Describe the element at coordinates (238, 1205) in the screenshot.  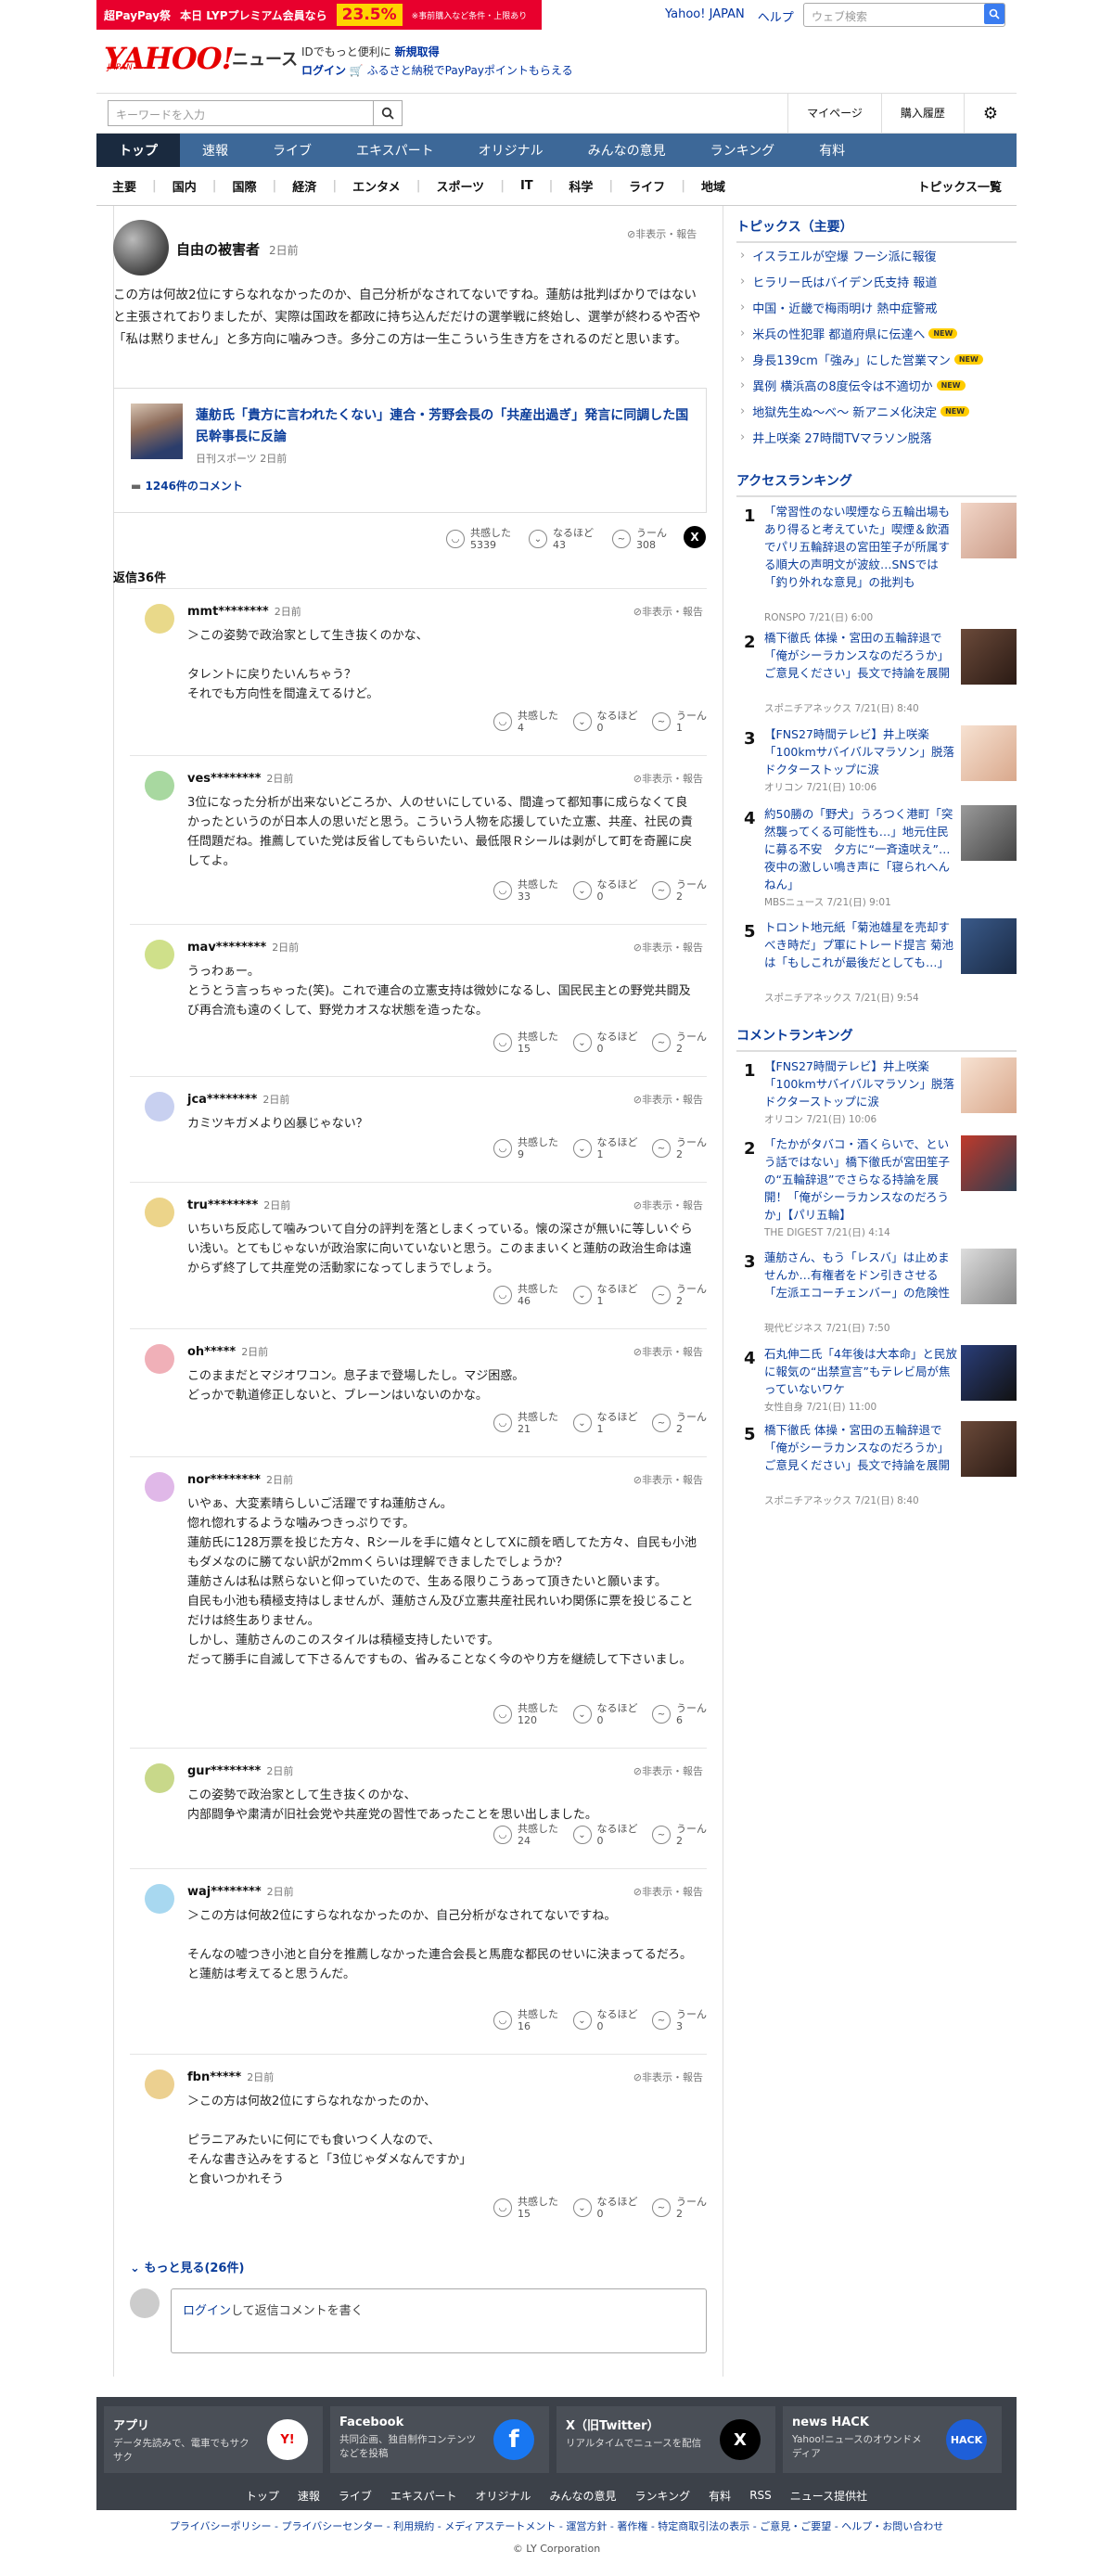
I see `reply-user: tru******** 2日前` at that location.